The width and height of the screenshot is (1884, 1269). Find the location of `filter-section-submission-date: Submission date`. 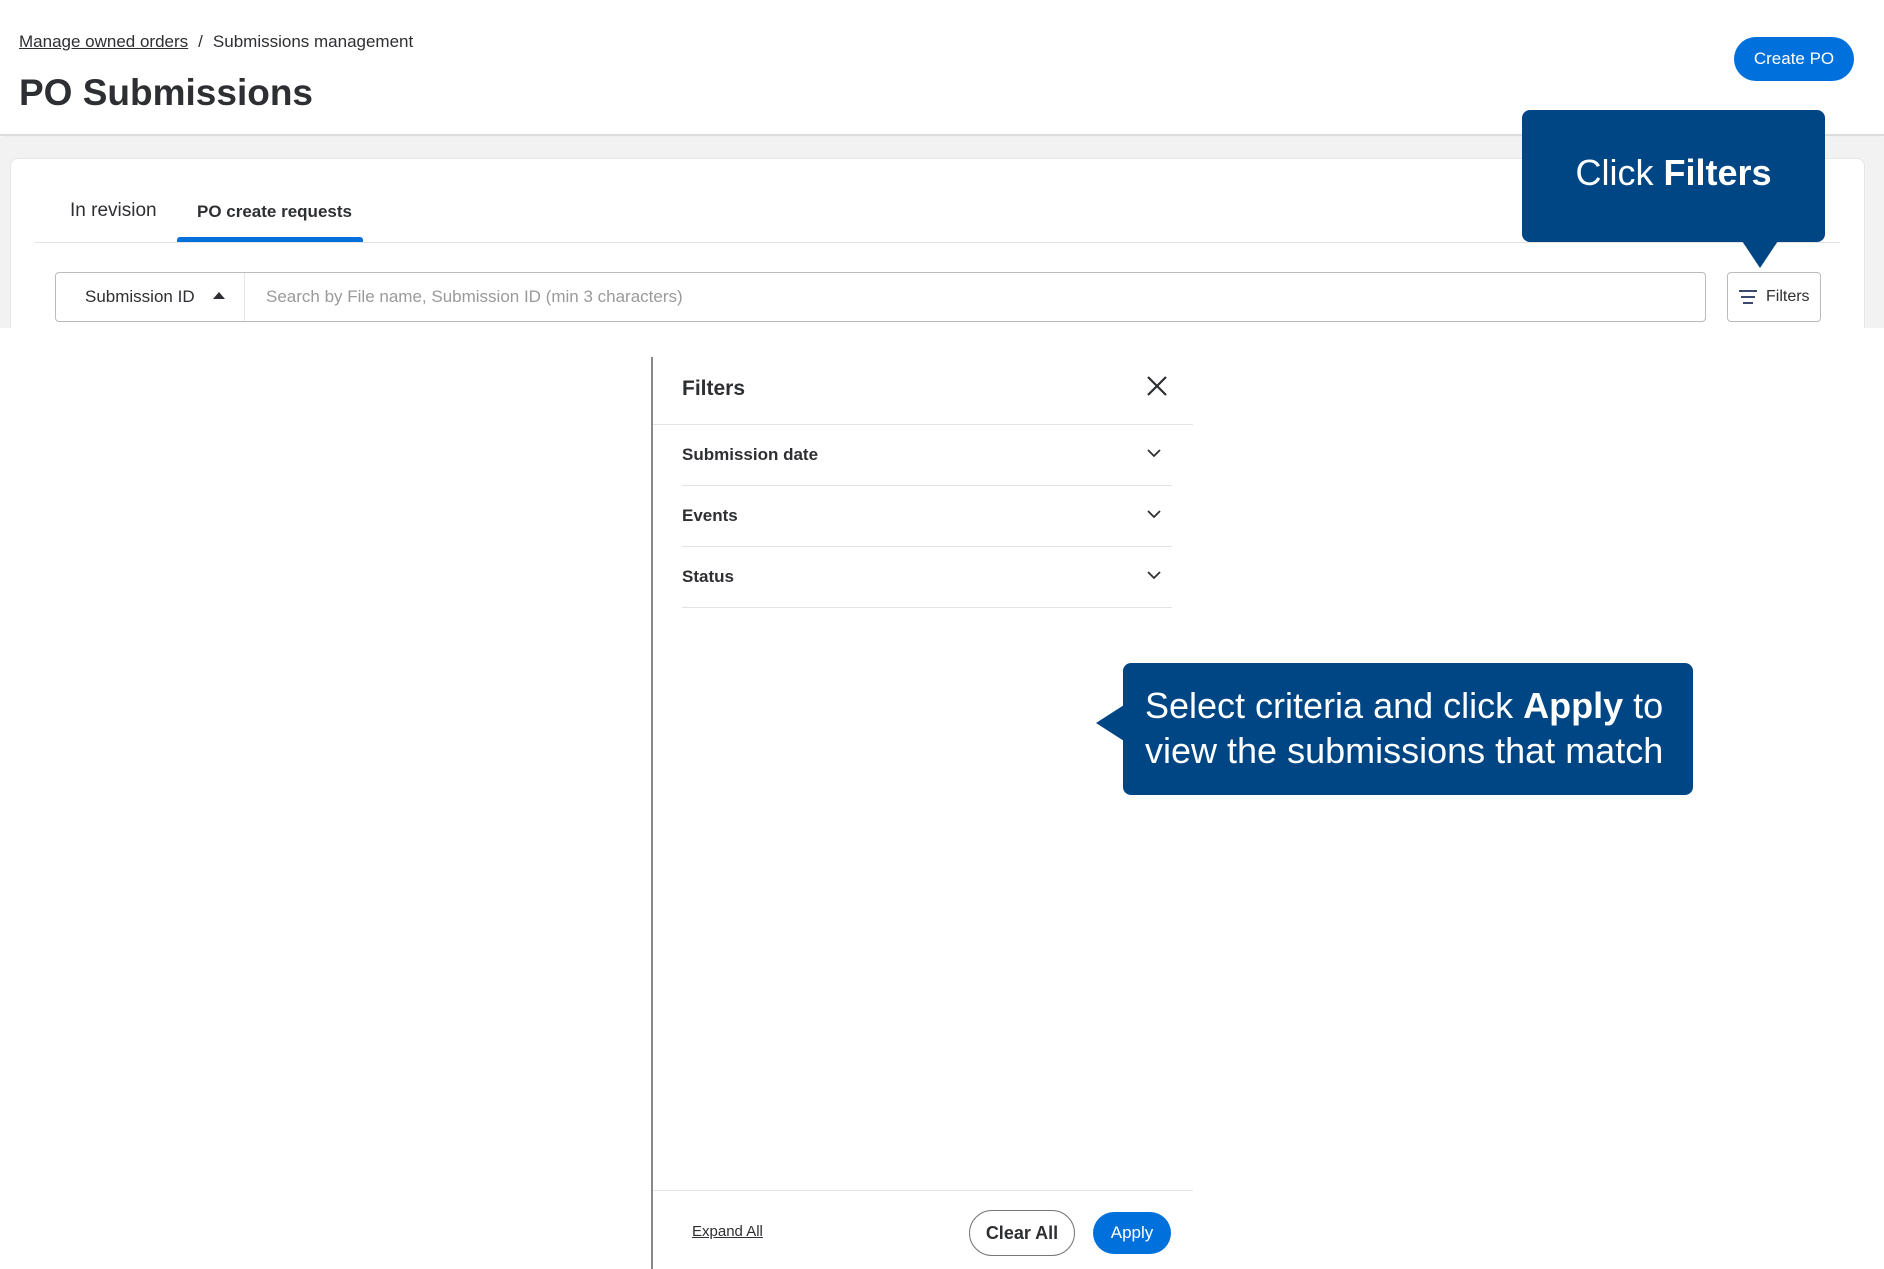

filter-section-submission-date: Submission date is located at coordinates (927, 455).